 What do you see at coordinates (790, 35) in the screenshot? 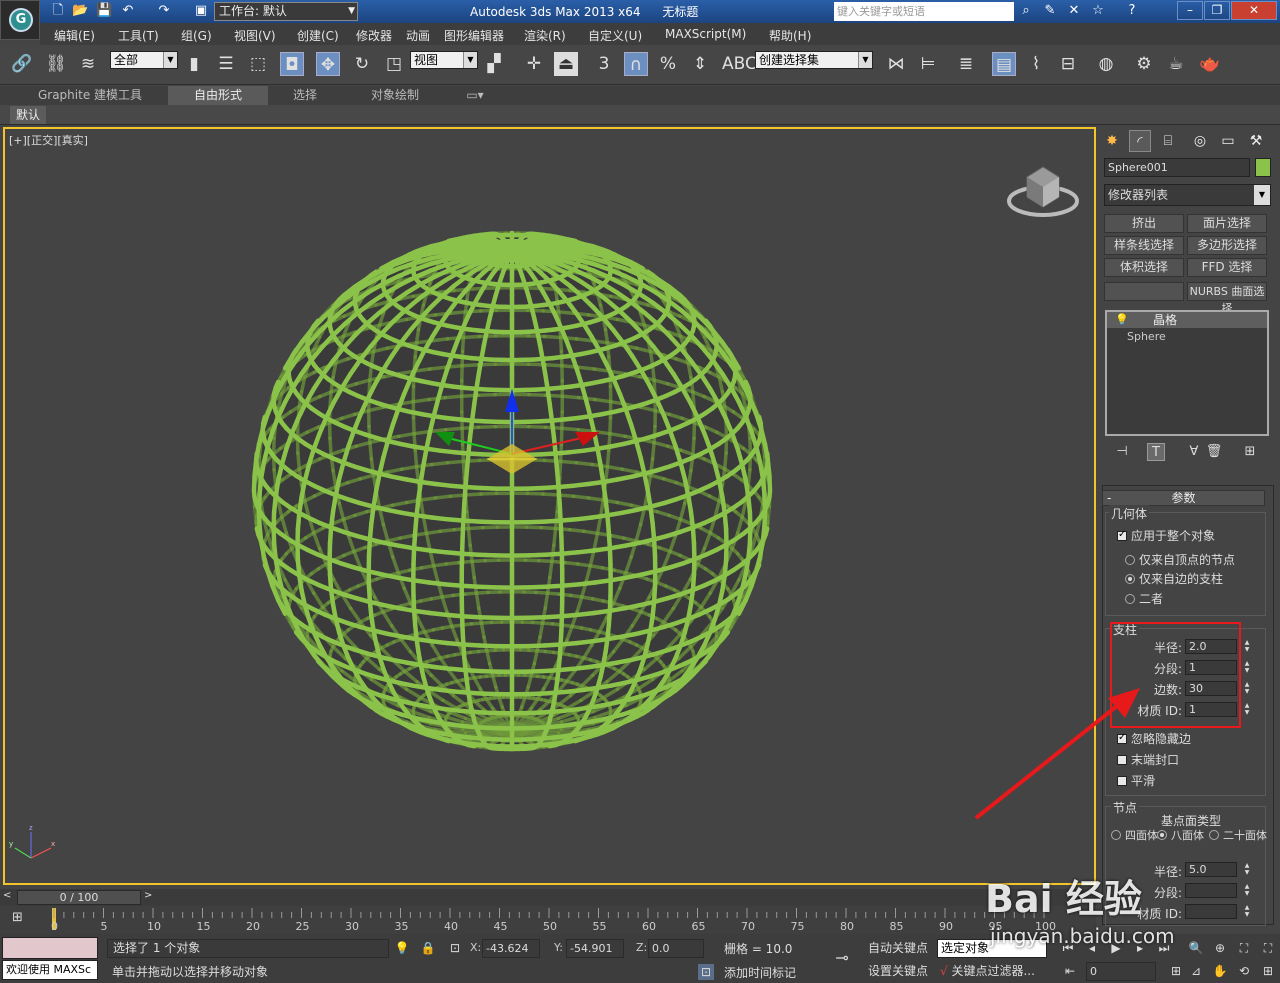
I see `menu-help: 帮助(H)` at bounding box center [790, 35].